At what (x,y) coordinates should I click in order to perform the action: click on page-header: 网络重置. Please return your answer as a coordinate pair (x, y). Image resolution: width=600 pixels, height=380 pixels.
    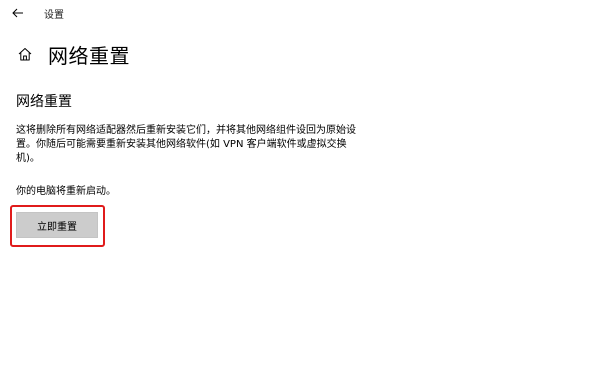
    Looking at the image, I should click on (73, 54).